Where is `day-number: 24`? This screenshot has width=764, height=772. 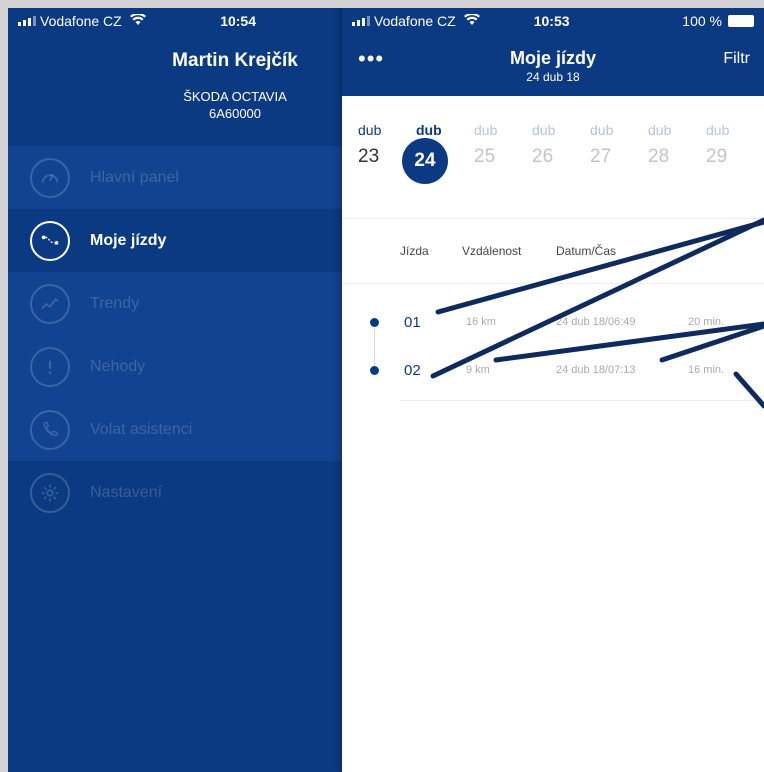 day-number: 24 is located at coordinates (425, 161).